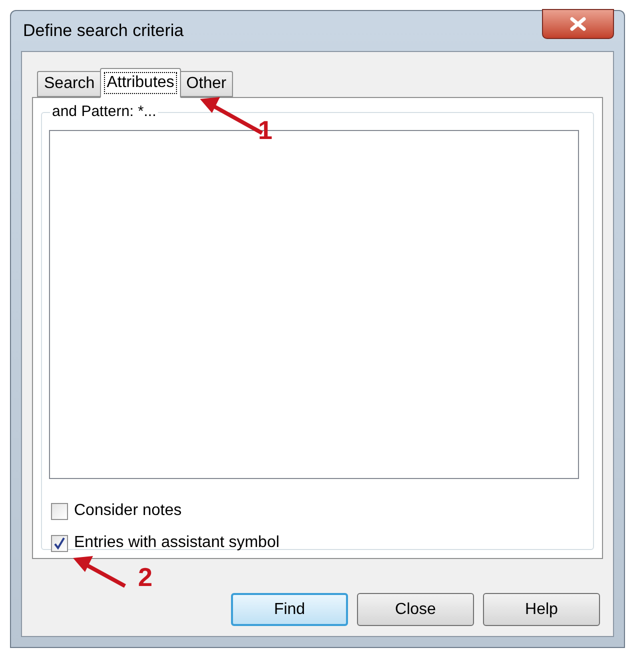 The image size is (629, 651). I want to click on close-icon, so click(578, 24).